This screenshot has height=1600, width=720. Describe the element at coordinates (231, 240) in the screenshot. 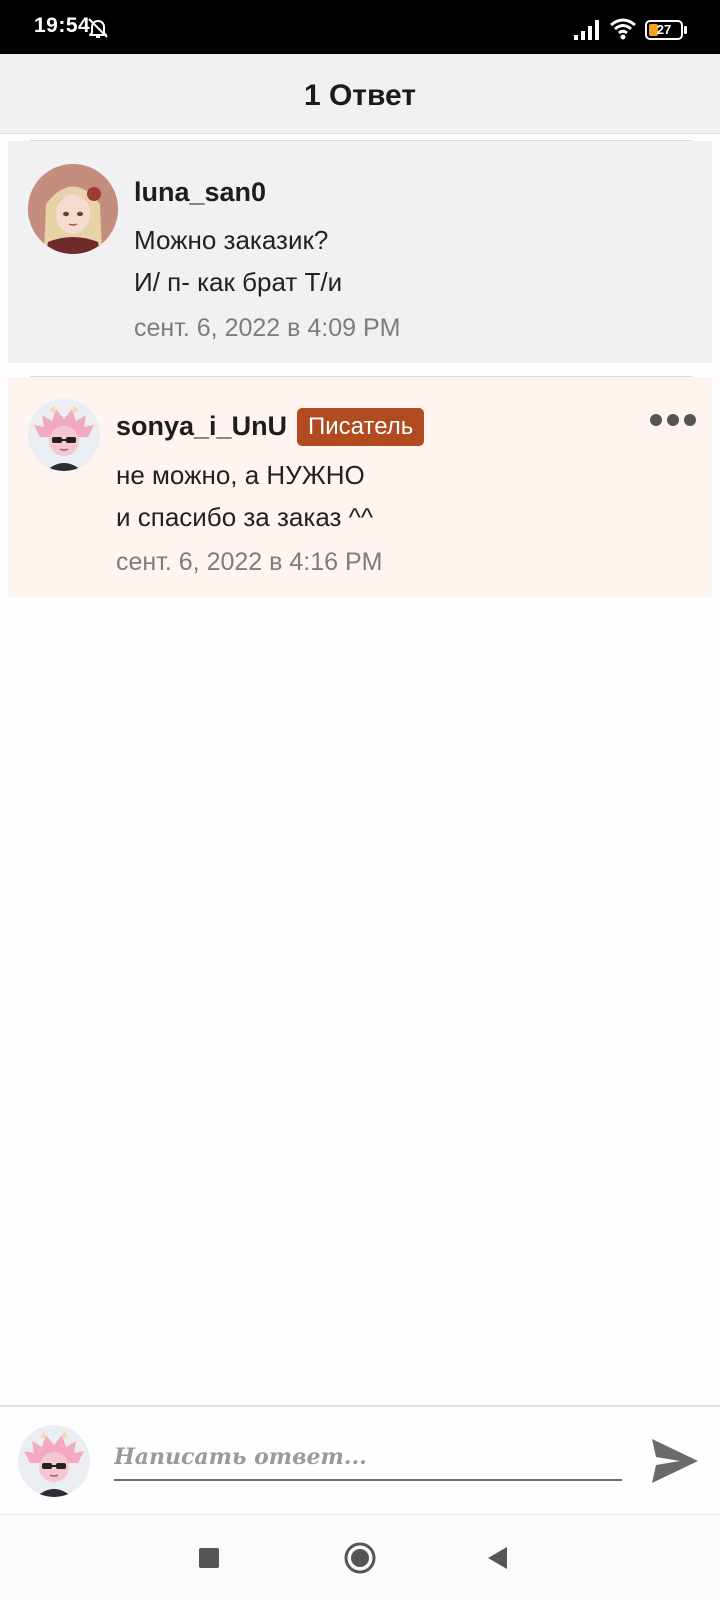

I see `comment-line: Можно заказик?` at that location.